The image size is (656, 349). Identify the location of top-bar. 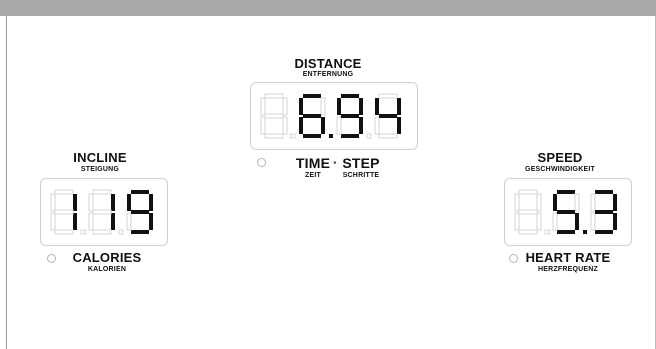
(328, 8).